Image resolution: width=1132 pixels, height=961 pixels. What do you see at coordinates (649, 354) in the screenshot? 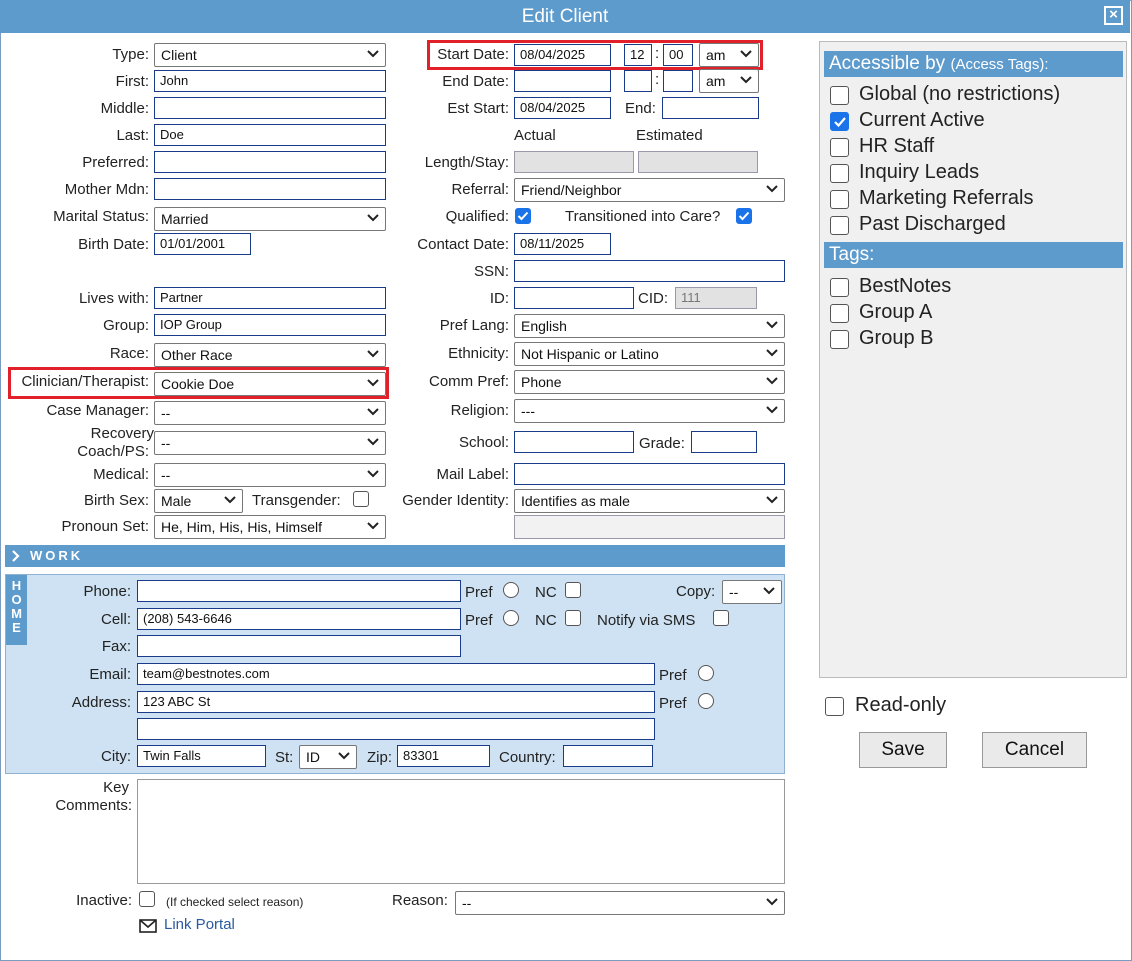
I see `ethnicity-select: Not Hispanic or Latino` at bounding box center [649, 354].